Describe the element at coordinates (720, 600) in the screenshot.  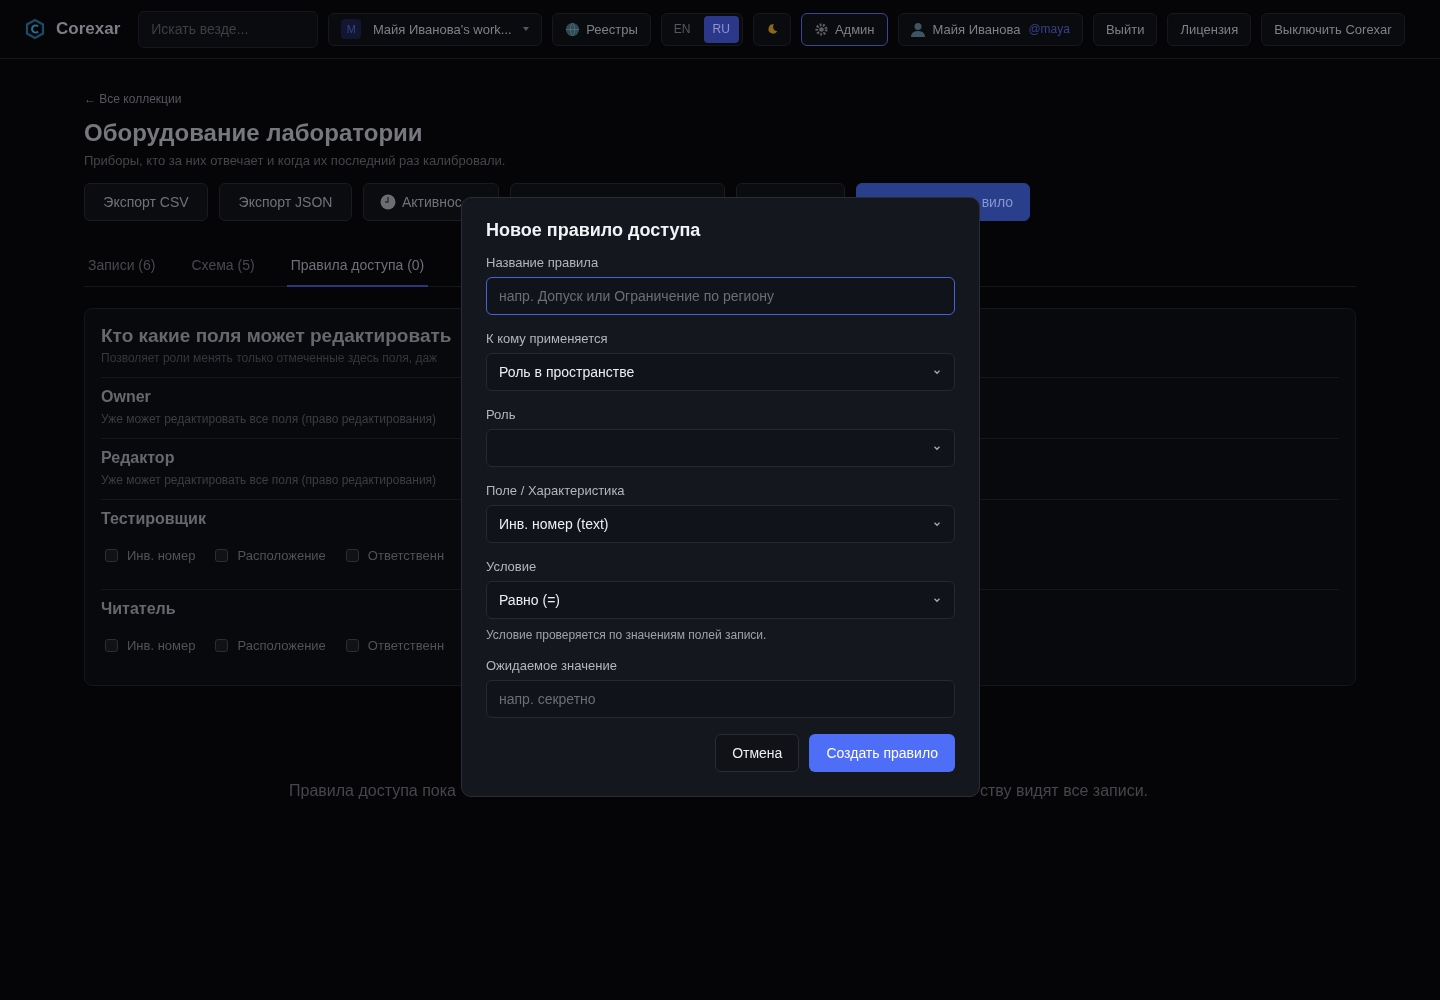
I see `select-field: Равно (=)` at that location.